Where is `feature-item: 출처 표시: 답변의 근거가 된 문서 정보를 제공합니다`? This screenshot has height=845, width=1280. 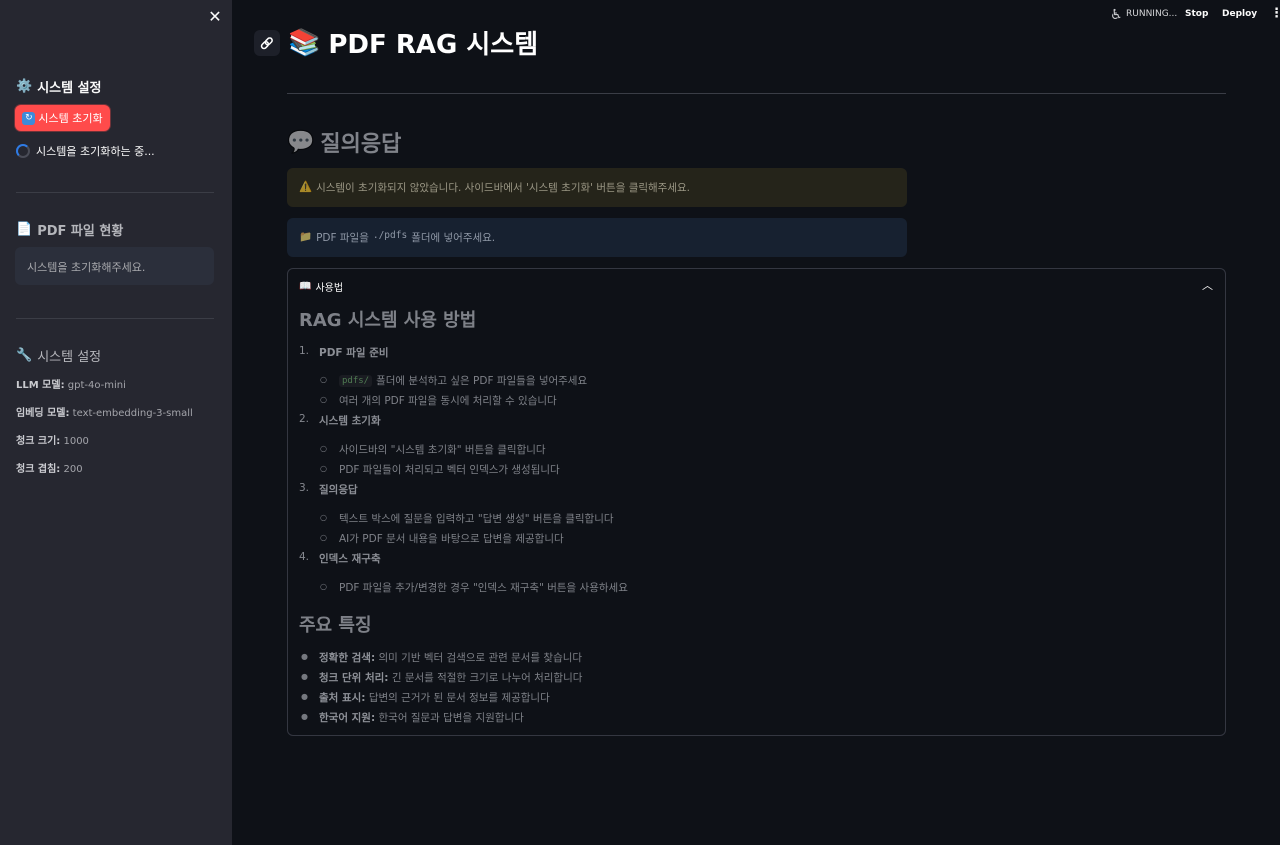 feature-item: 출처 표시: 답변의 근거가 된 문서 정보를 제공합니다 is located at coordinates (434, 697).